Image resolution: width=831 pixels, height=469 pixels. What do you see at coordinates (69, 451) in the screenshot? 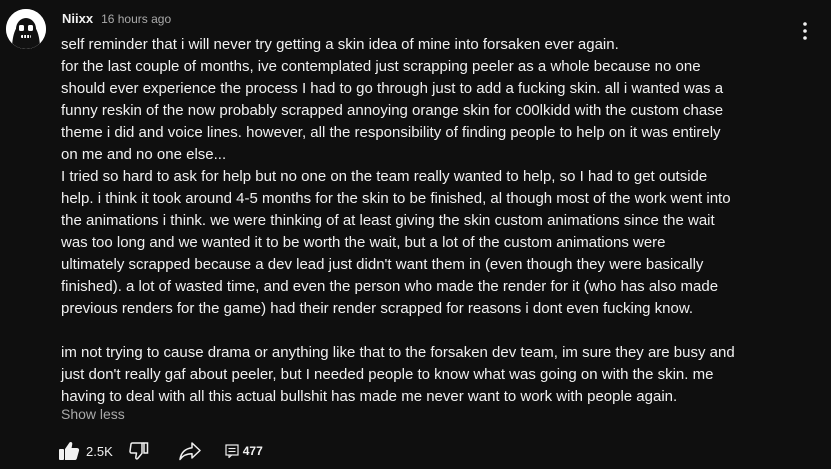
I see `thumbs-up-icon` at bounding box center [69, 451].